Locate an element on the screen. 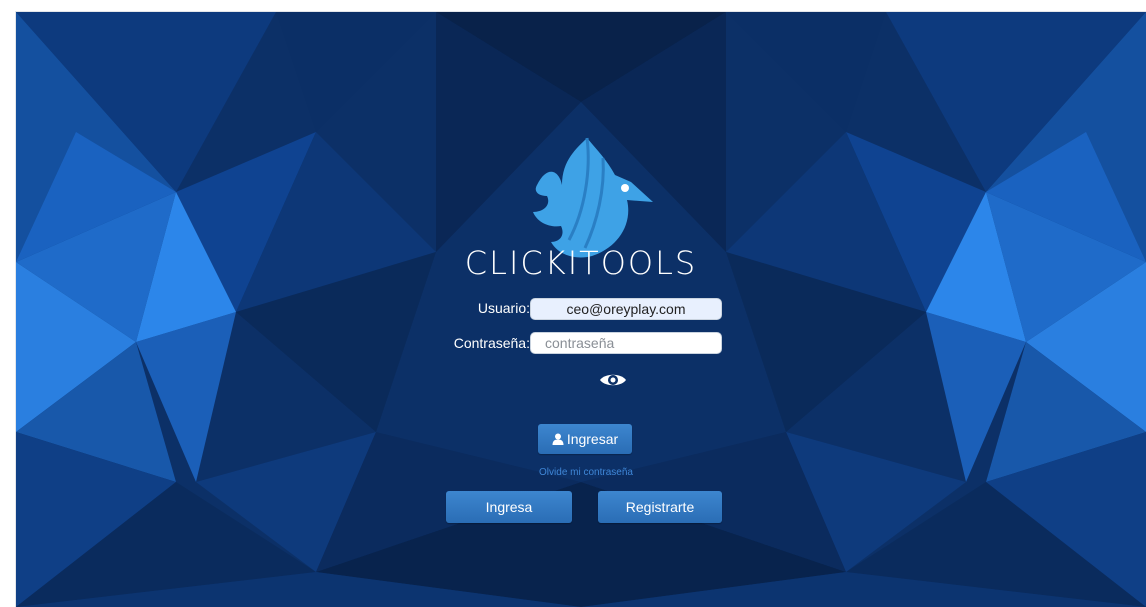 This screenshot has width=1146, height=607. username-label: Usuario: is located at coordinates (503, 308).